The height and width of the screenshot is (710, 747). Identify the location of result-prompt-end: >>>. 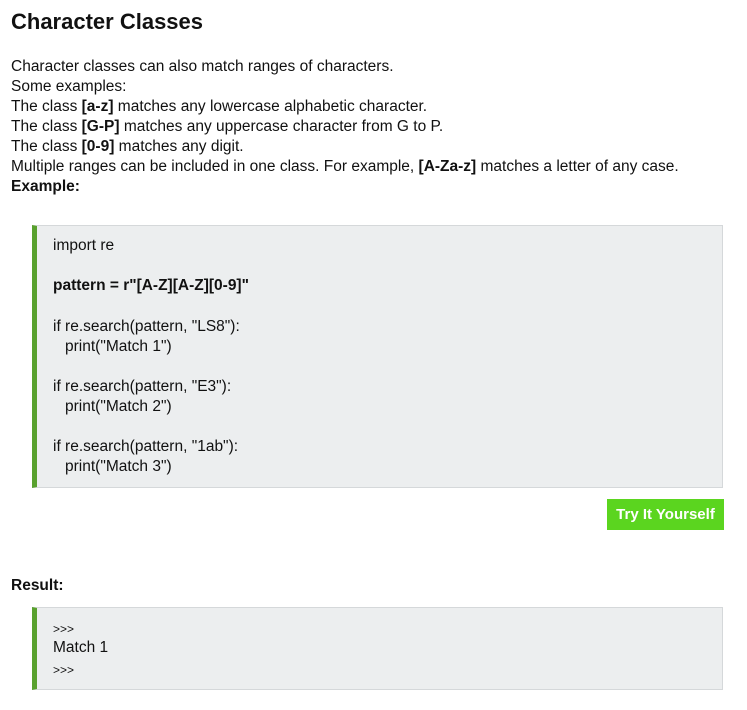
(64, 670).